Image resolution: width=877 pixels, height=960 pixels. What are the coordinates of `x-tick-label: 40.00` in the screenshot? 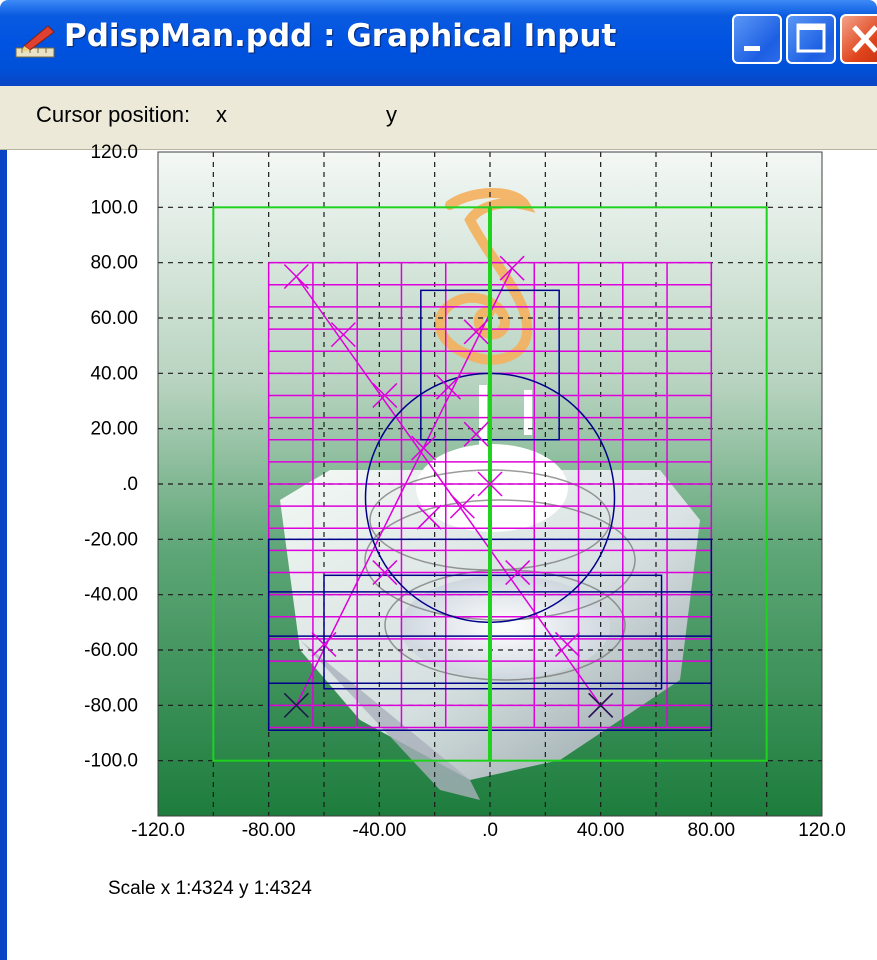 It's located at (601, 830).